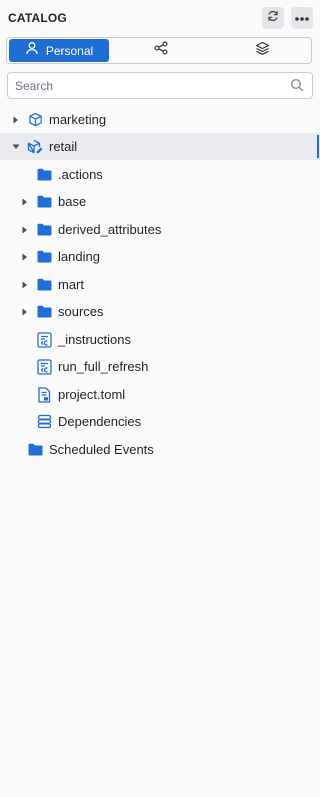  I want to click on share-icon, so click(161, 50).